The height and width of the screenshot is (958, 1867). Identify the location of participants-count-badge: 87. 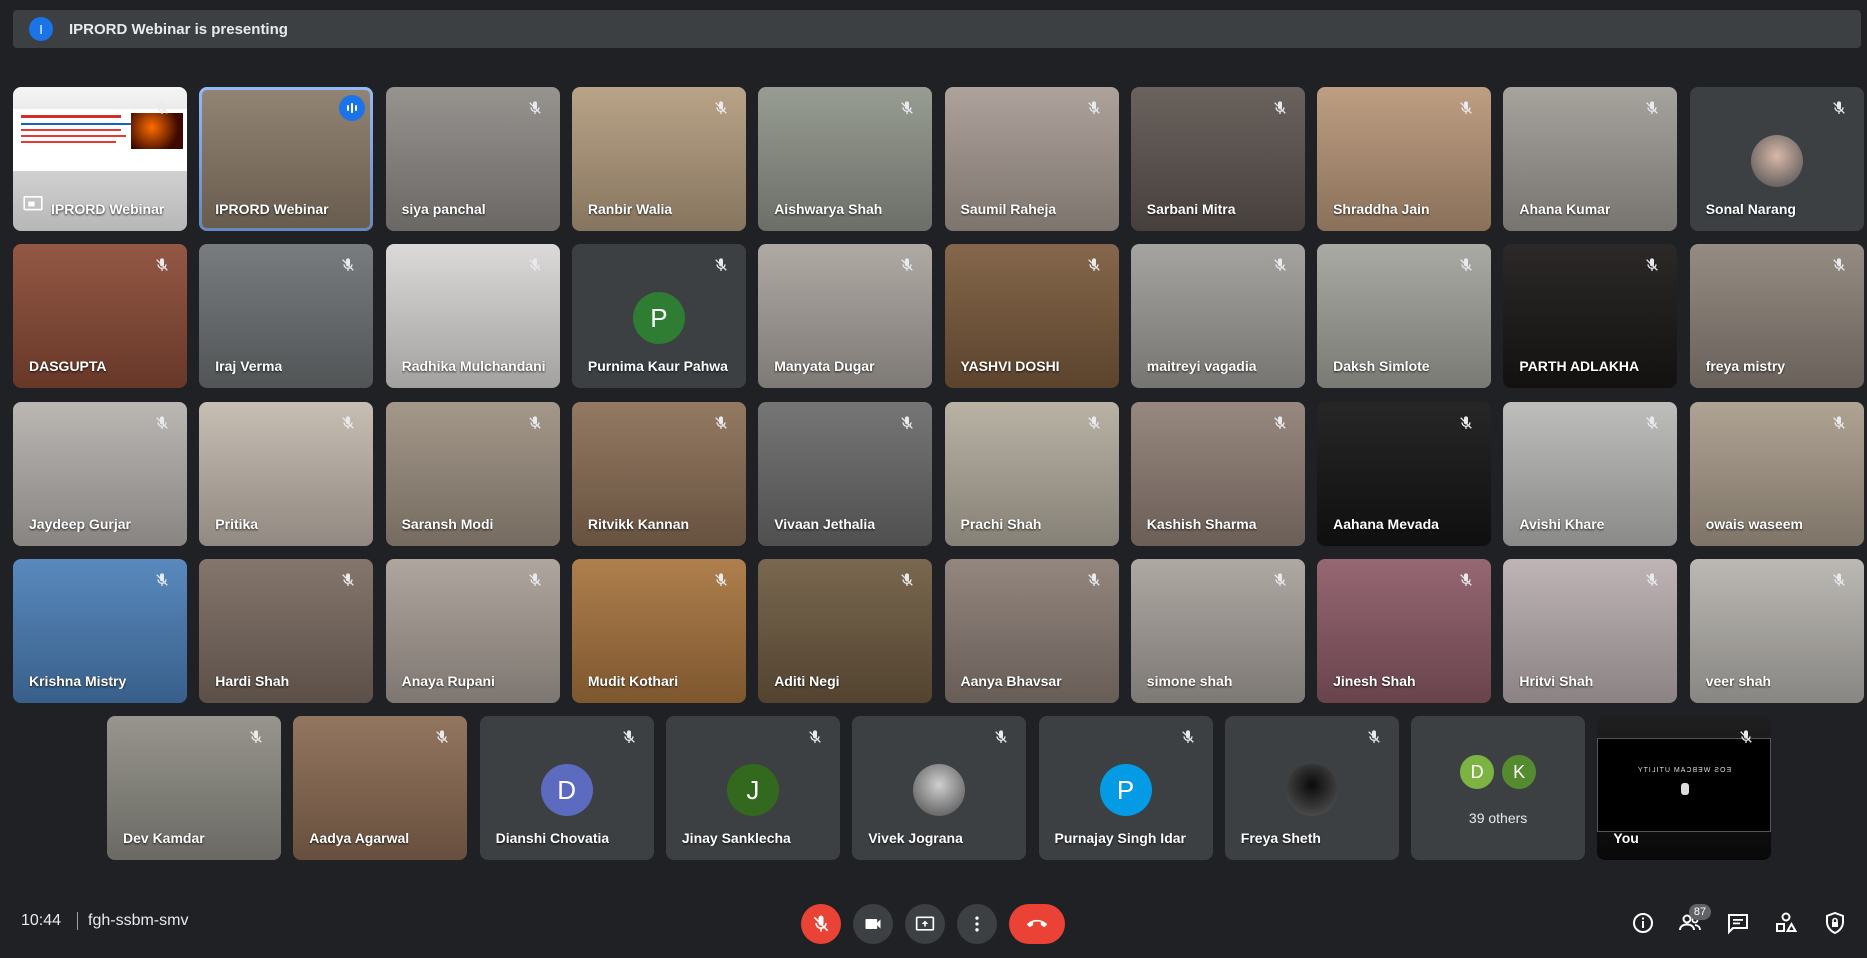
(1700, 912).